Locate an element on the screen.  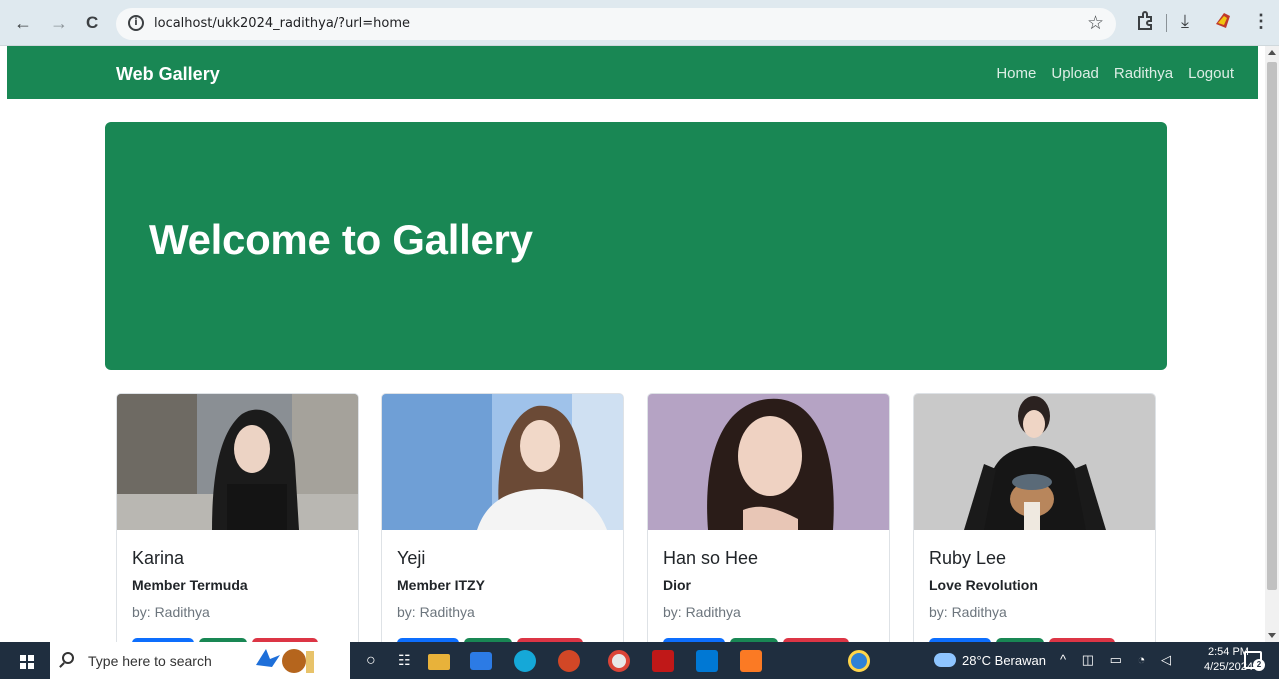
taskbar-search: Type here to search is located at coordinates (200, 660).